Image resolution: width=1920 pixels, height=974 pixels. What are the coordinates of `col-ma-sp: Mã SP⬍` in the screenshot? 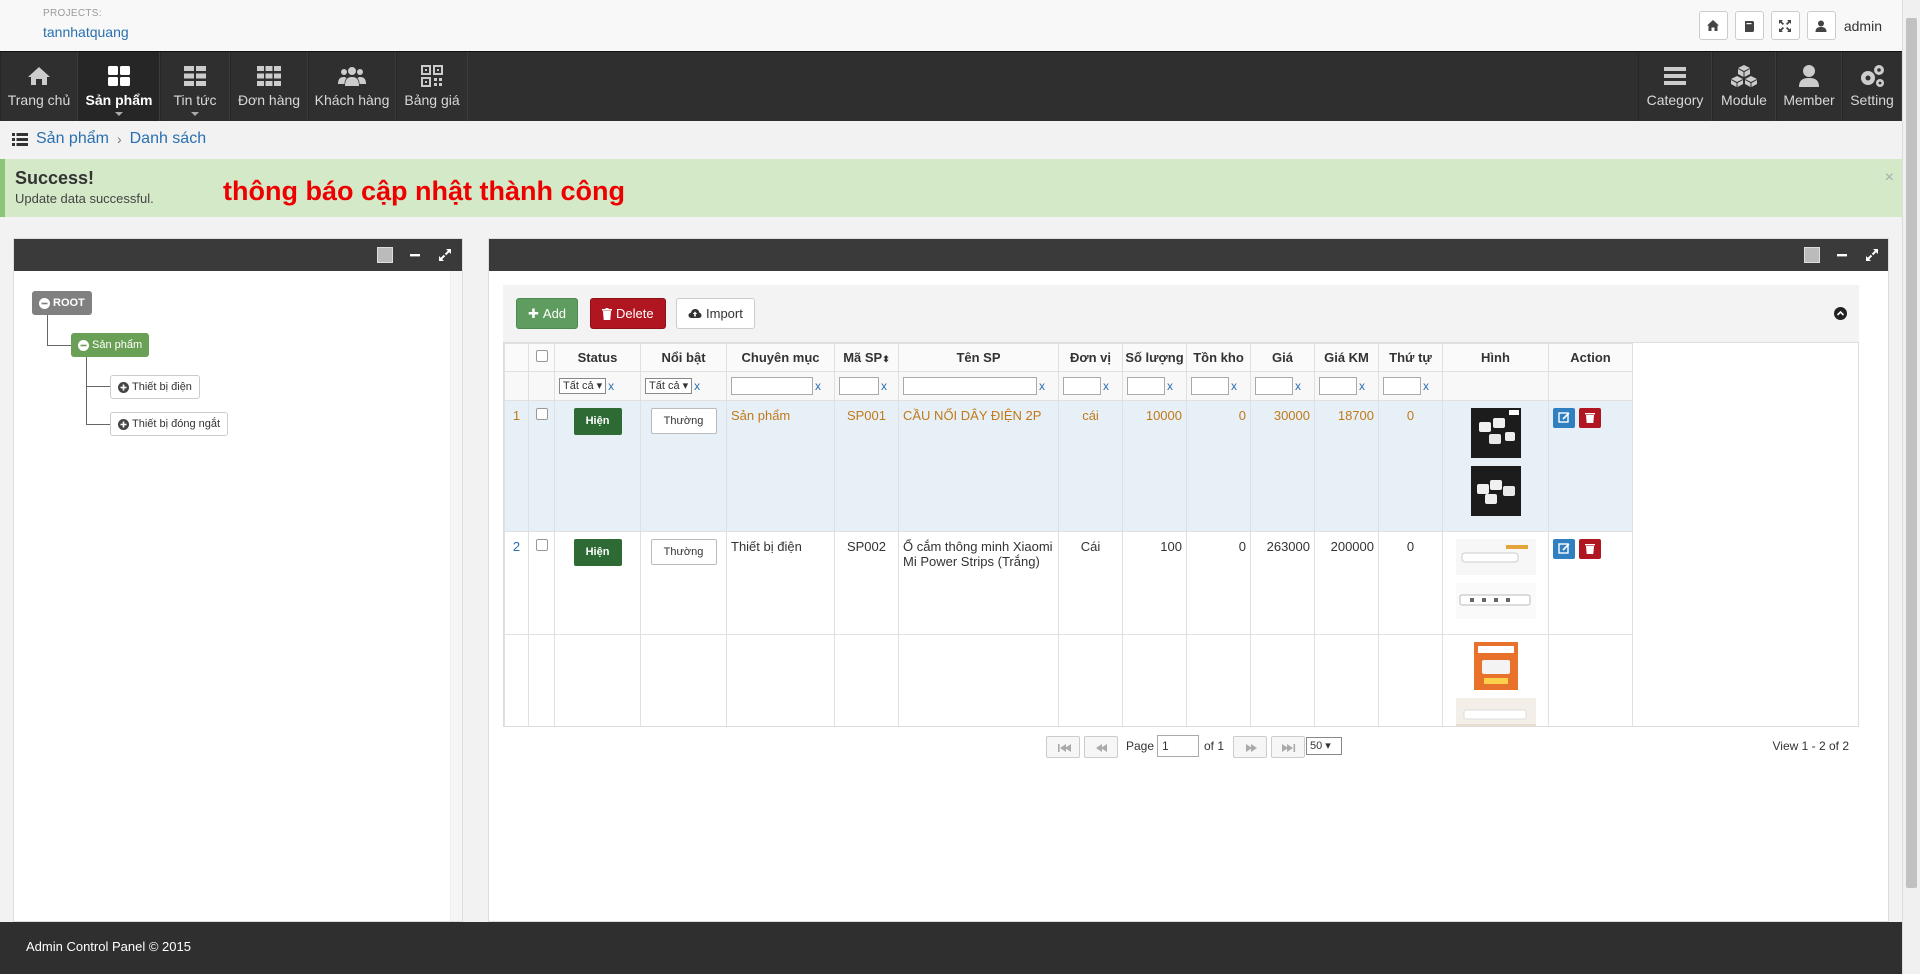 It's located at (866, 357).